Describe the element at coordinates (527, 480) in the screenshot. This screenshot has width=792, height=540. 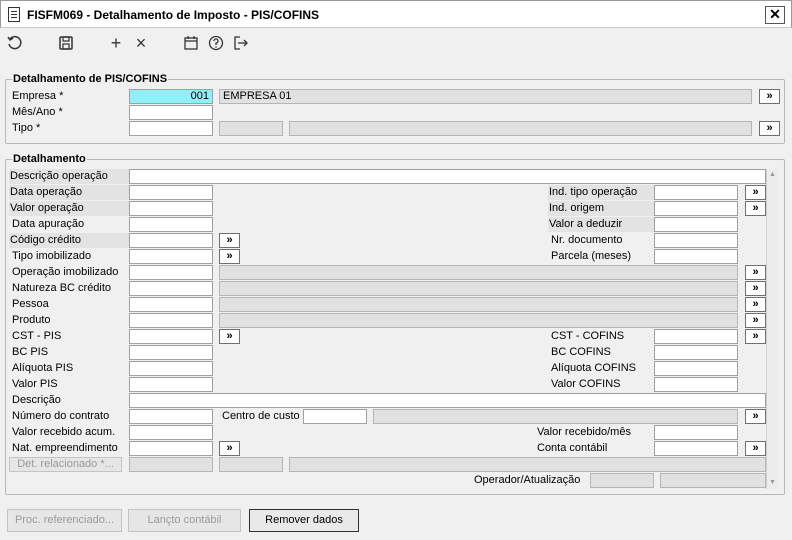
I see `operador-atualizacao-label: Operador/Atualização` at that location.